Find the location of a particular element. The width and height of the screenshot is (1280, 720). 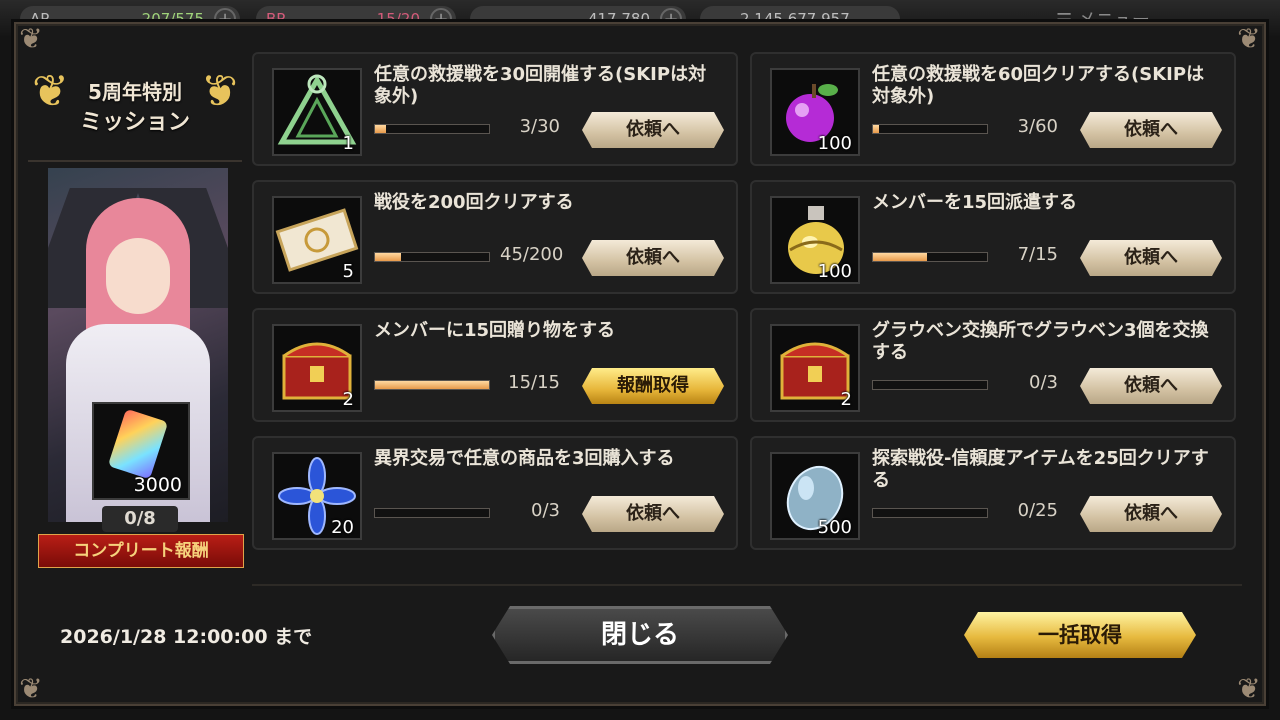

mission-text: 異界交易で任意の商品を3回購入する is located at coordinates (524, 458).